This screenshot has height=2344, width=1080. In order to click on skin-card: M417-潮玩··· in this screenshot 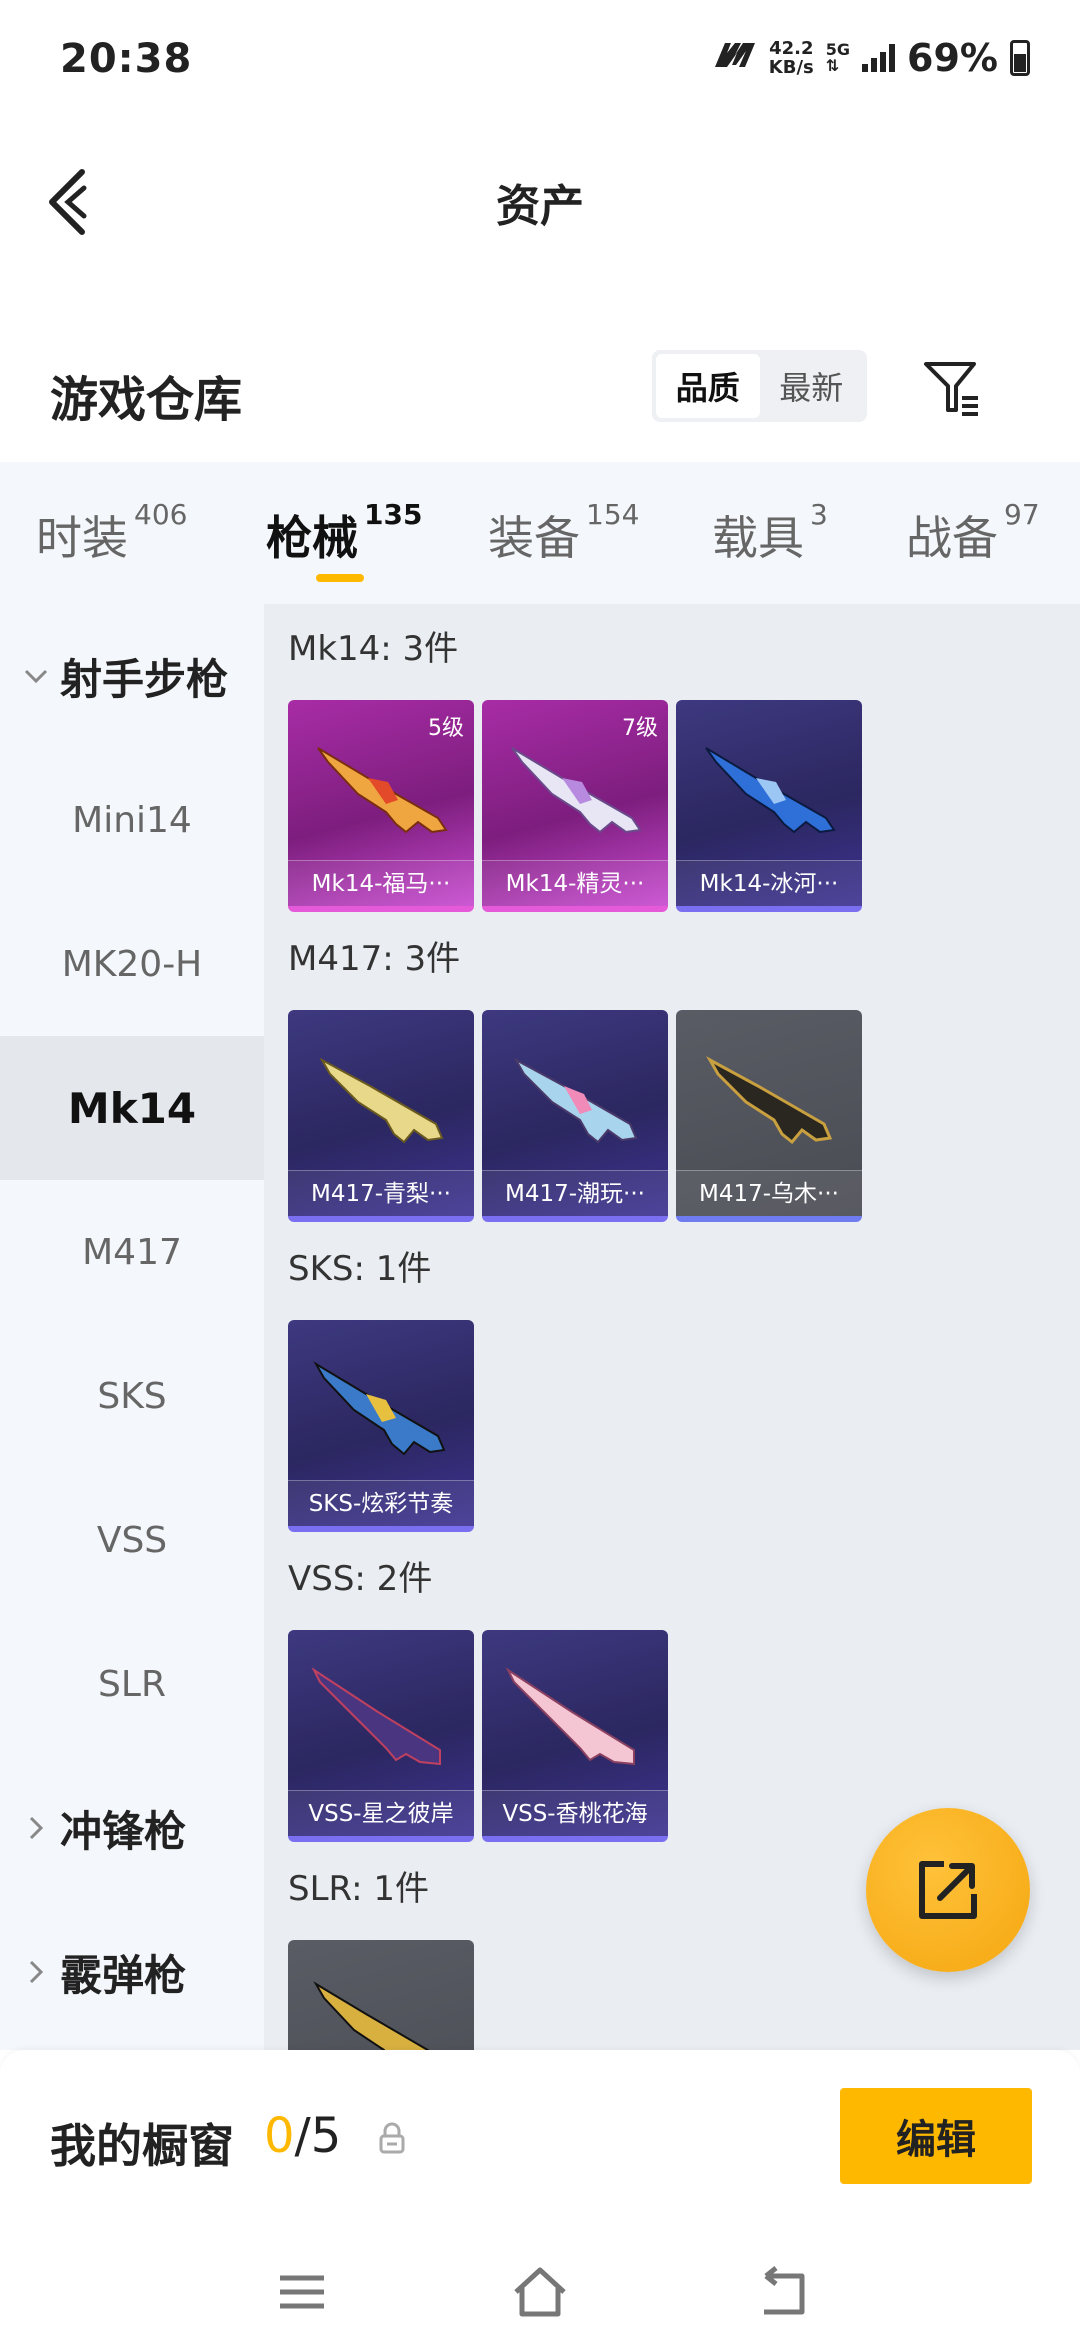, I will do `click(575, 1116)`.